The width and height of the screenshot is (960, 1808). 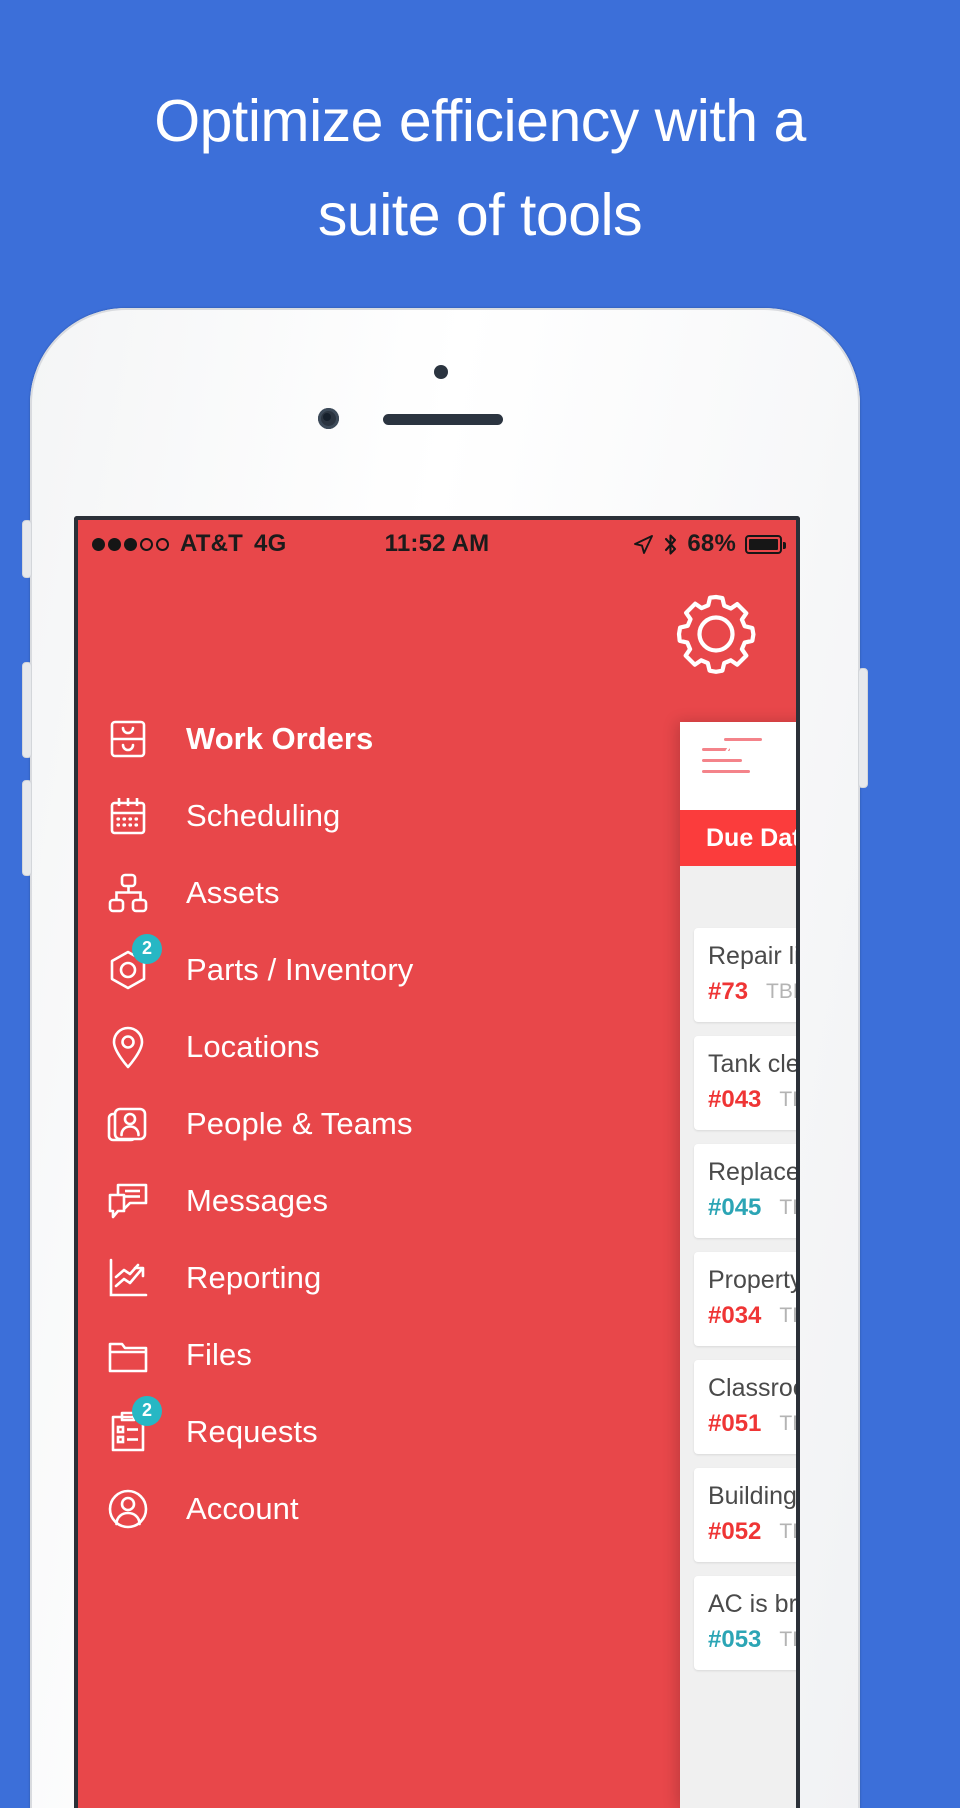 What do you see at coordinates (443, 419) in the screenshot?
I see `earpiece-speaker` at bounding box center [443, 419].